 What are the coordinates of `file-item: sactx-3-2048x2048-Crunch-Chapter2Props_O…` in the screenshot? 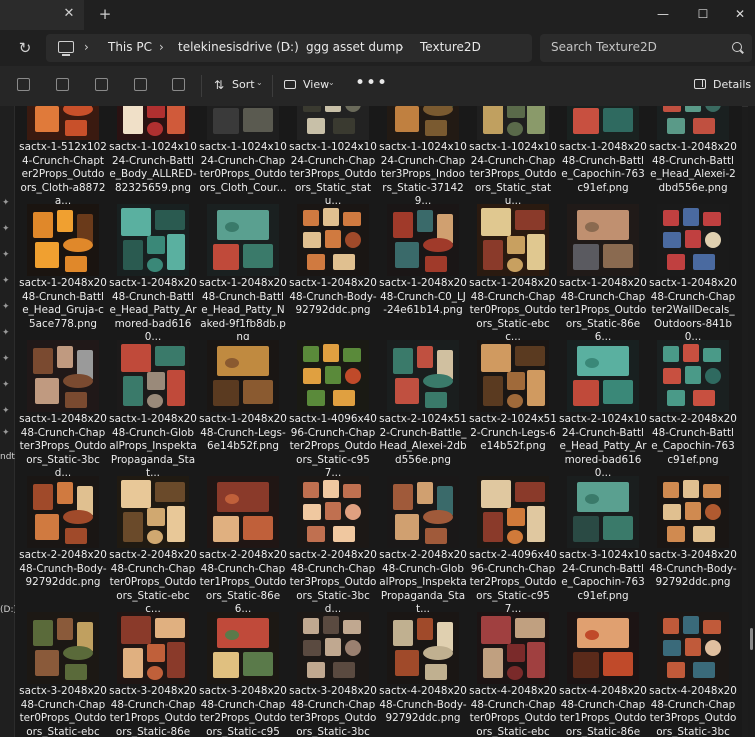 It's located at (243, 660).